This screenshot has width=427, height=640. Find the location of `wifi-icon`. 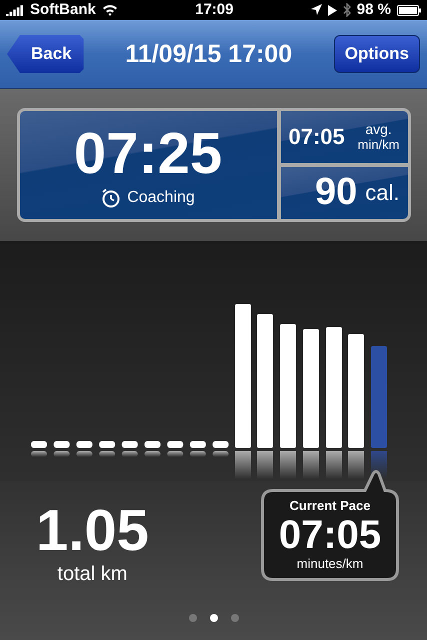

wifi-icon is located at coordinates (110, 10).